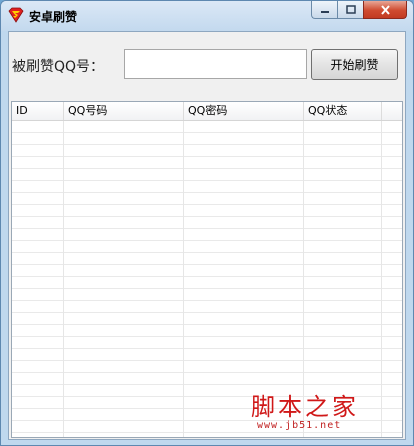 This screenshot has width=414, height=446. I want to click on maximize-icon, so click(350, 9).